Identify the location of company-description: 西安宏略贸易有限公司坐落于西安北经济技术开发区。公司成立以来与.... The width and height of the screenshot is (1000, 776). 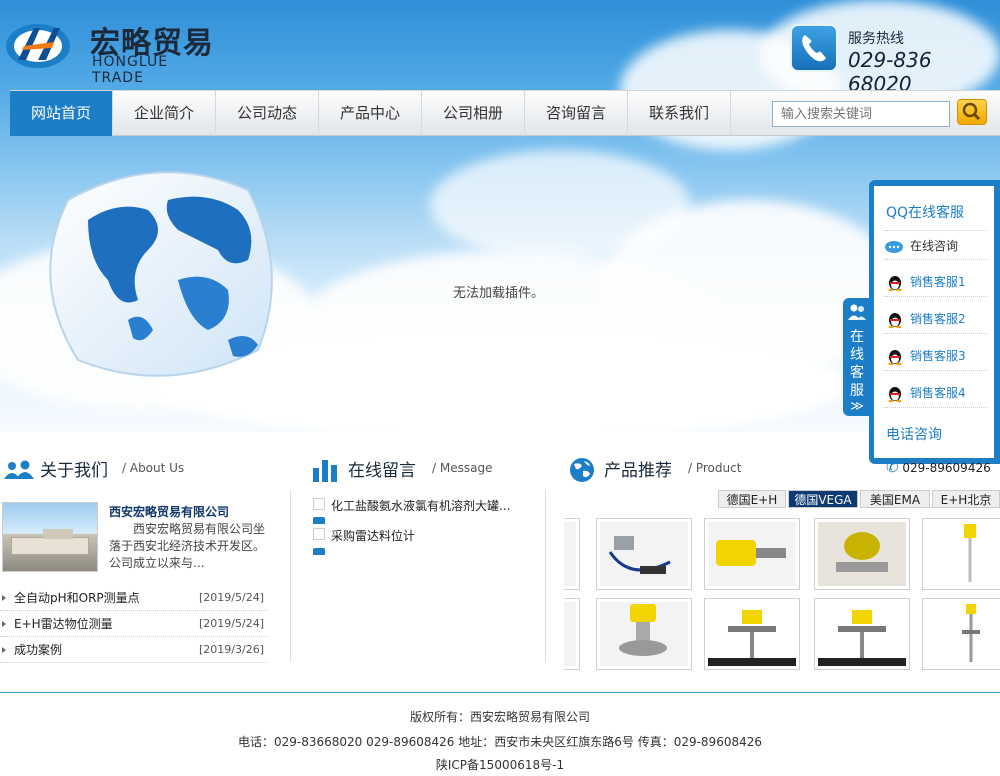
(187, 546).